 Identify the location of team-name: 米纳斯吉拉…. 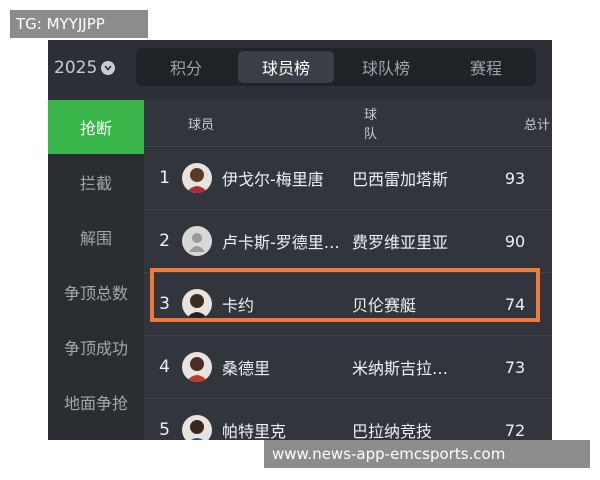
(400, 368).